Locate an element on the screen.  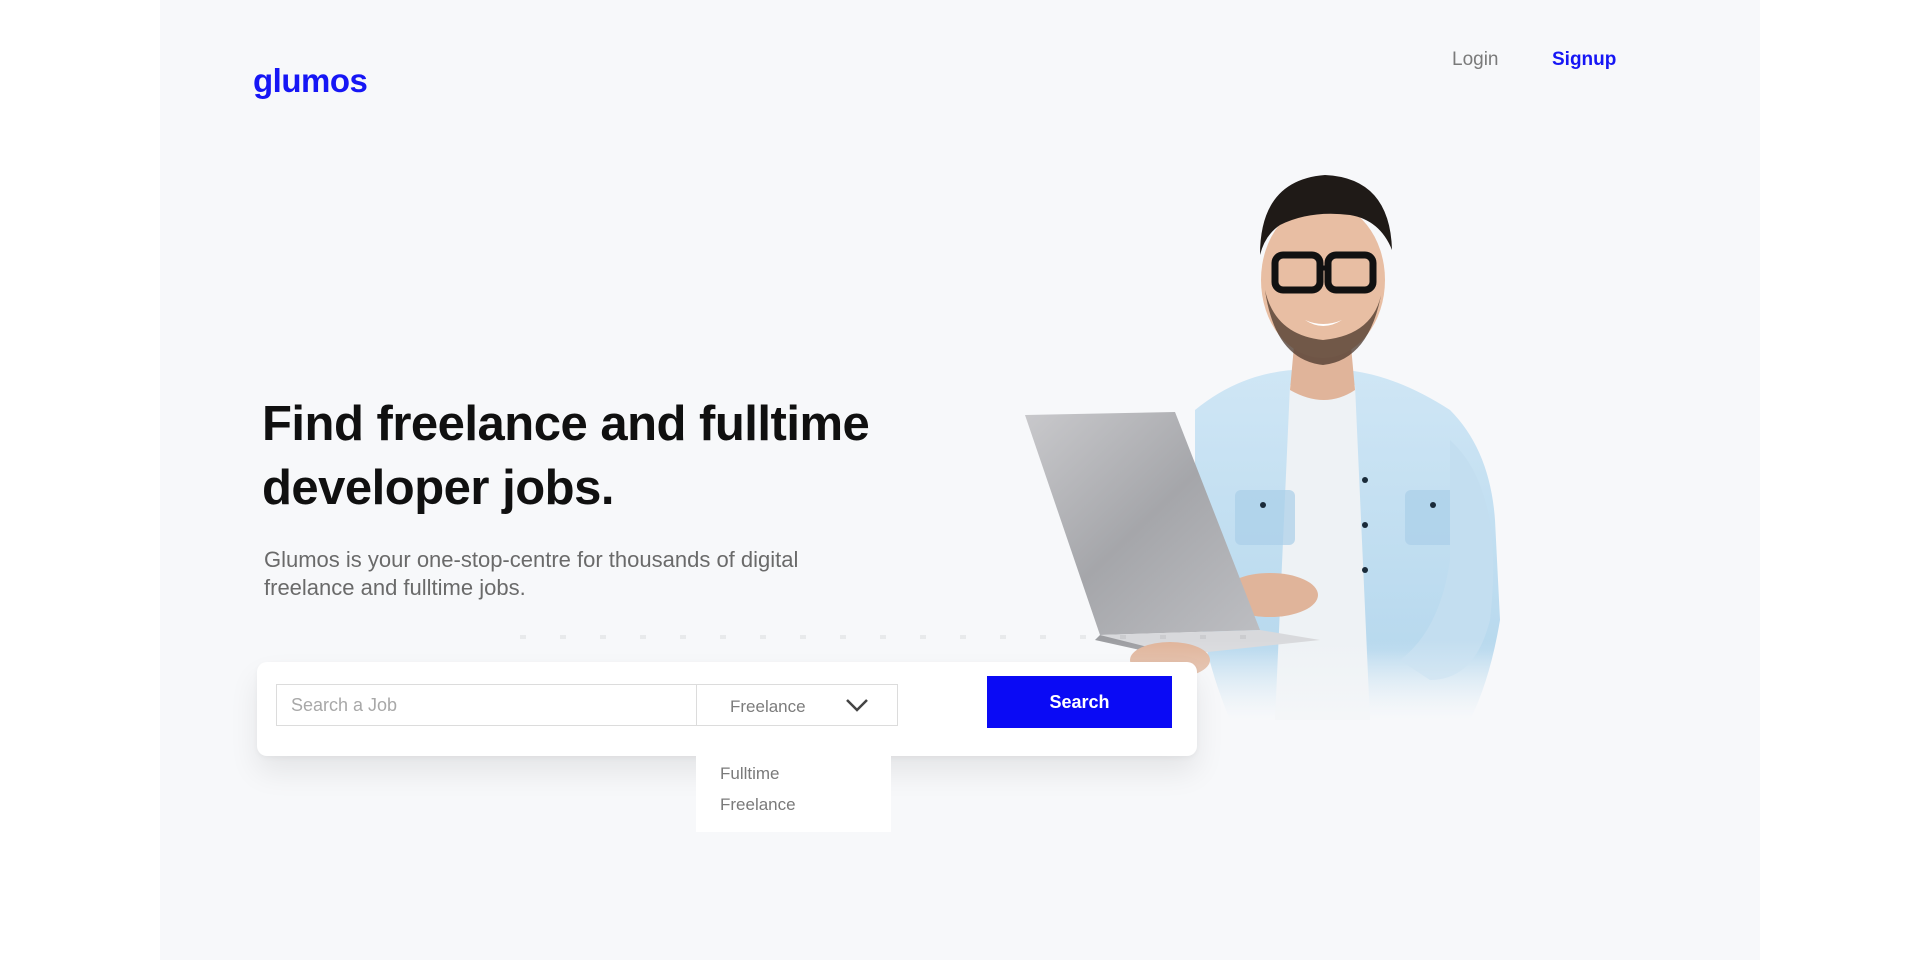
chevron-down-icon is located at coordinates (857, 705).